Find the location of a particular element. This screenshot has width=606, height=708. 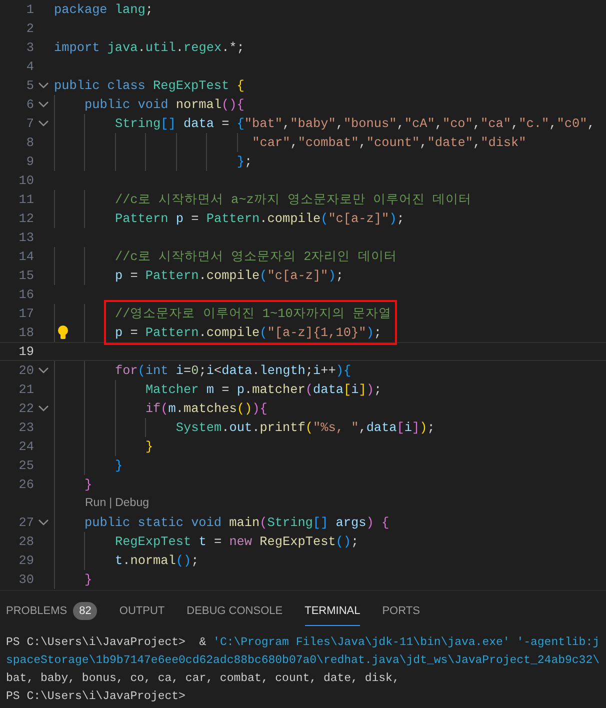

code-line: //c로 시작하면서 a~z까지 영소문자로만 이루어진 데이터 is located at coordinates (293, 200).